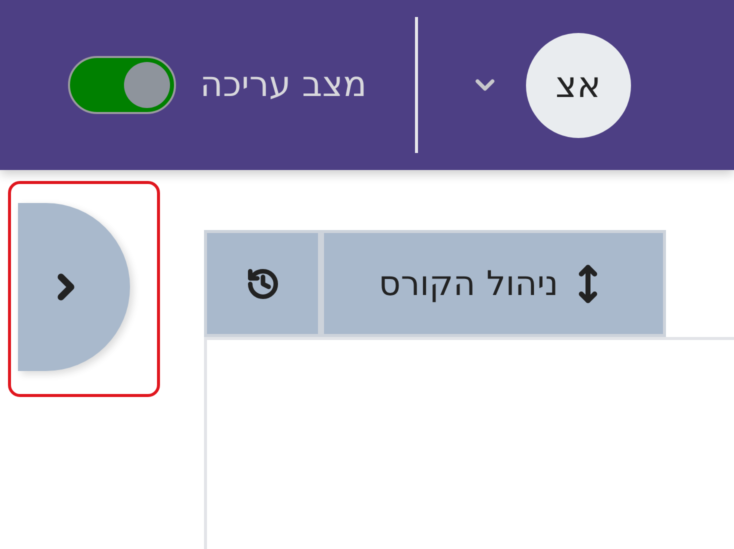 The image size is (734, 549). What do you see at coordinates (578, 85) in the screenshot?
I see `user-avatar: אצ` at bounding box center [578, 85].